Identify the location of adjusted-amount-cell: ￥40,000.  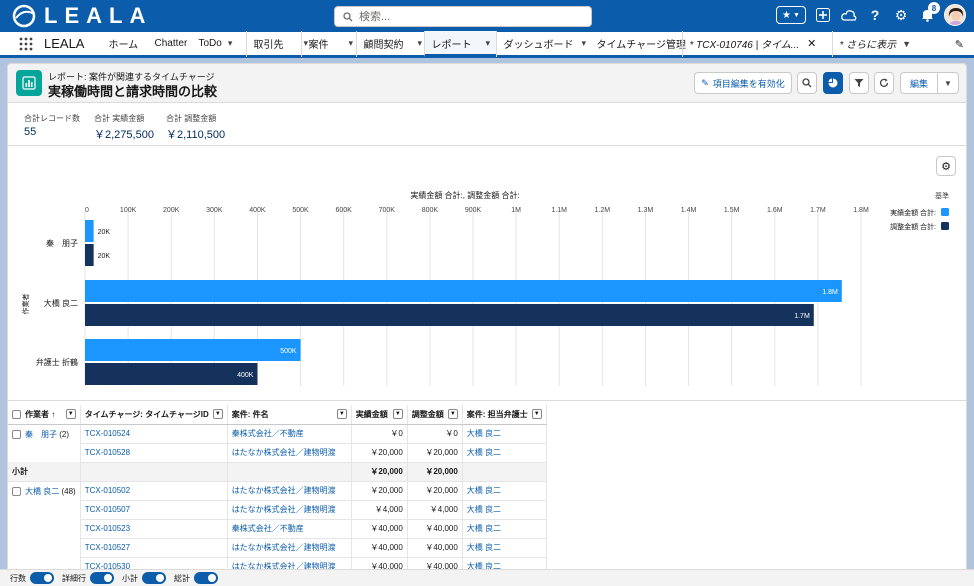
(435, 563).